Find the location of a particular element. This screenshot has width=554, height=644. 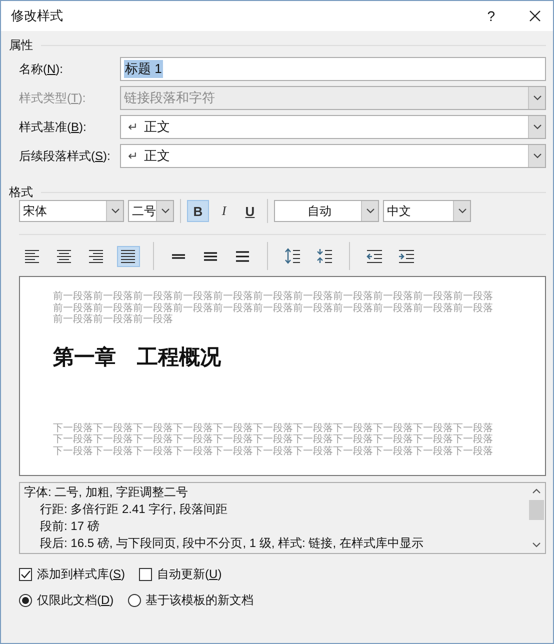

description-text: 段前: 17 磅 is located at coordinates (69, 526).